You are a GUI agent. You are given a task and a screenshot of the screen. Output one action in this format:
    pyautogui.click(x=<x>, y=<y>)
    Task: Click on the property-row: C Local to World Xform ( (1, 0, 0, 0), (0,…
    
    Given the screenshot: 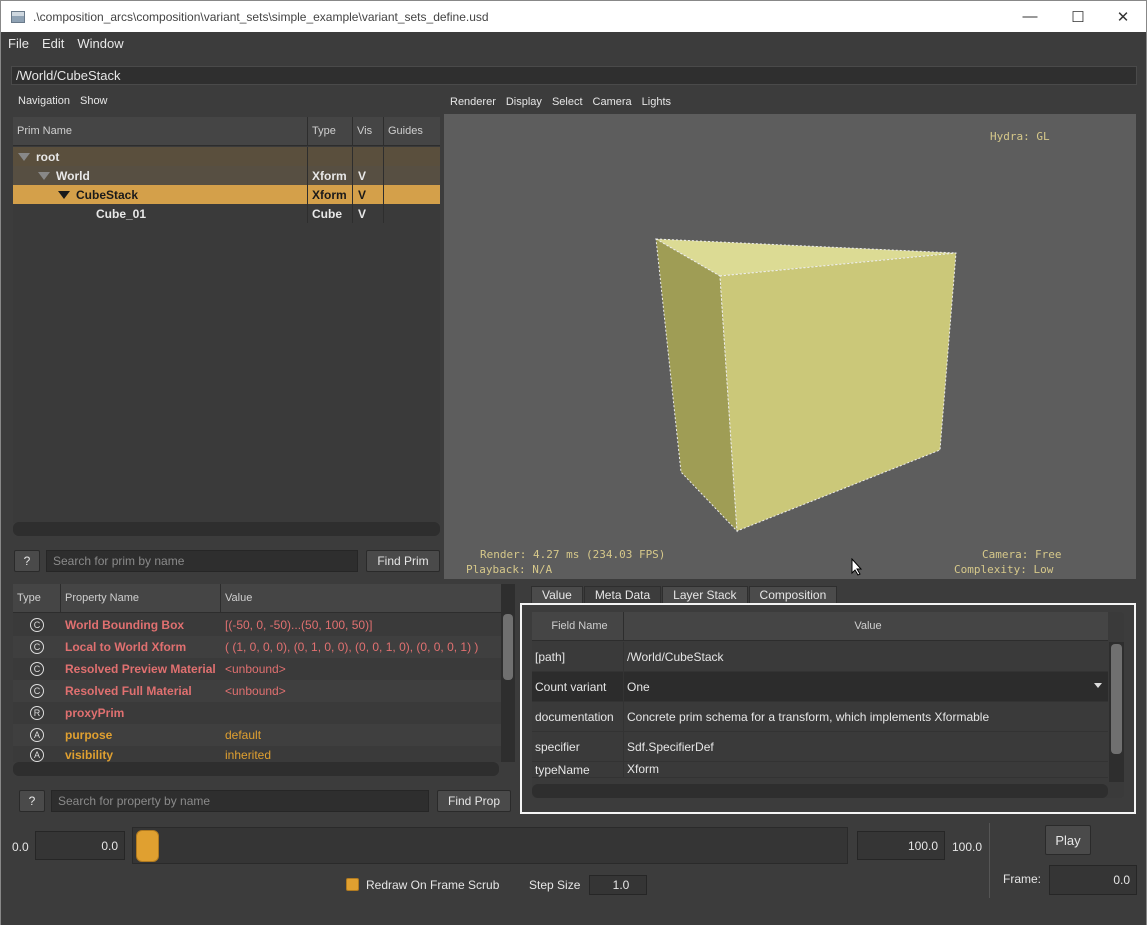 What is the action you would take?
    pyautogui.click(x=257, y=647)
    